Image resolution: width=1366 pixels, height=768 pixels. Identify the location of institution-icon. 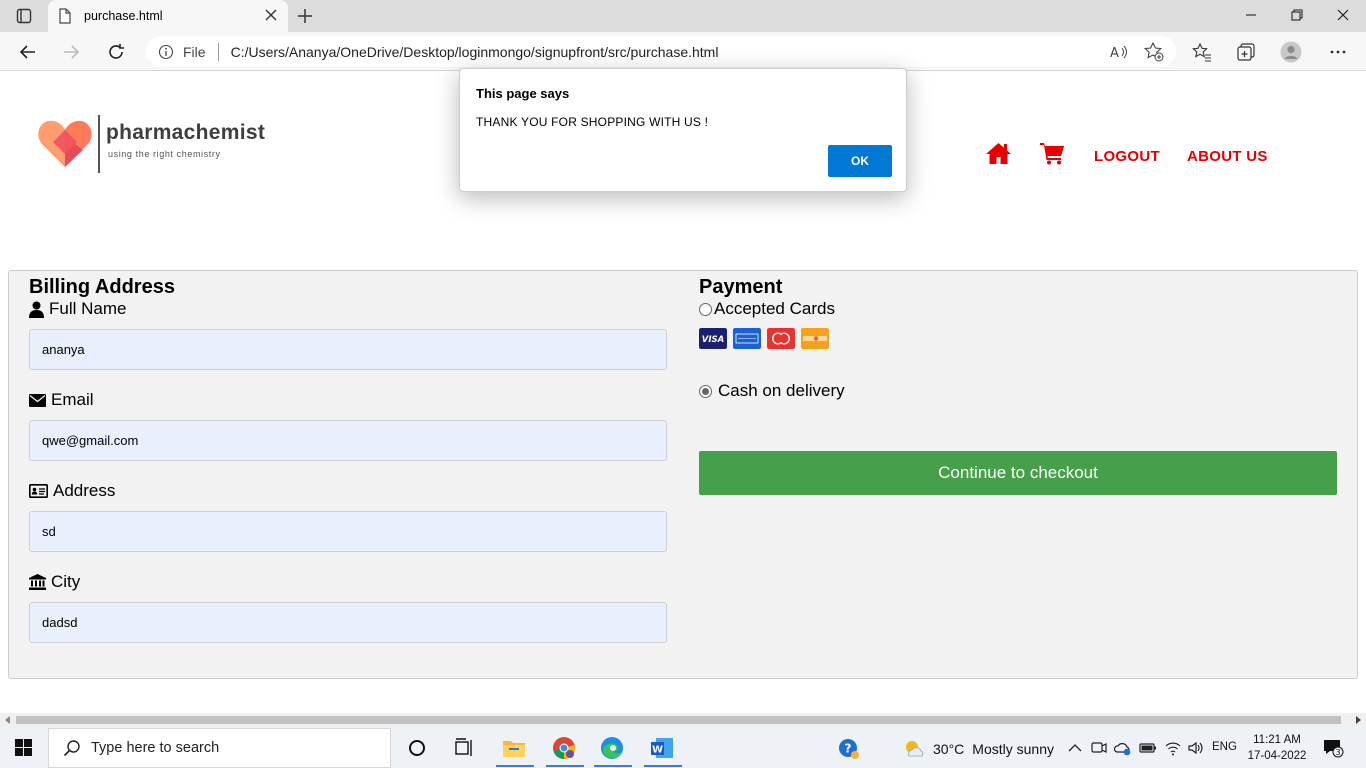
(37, 582).